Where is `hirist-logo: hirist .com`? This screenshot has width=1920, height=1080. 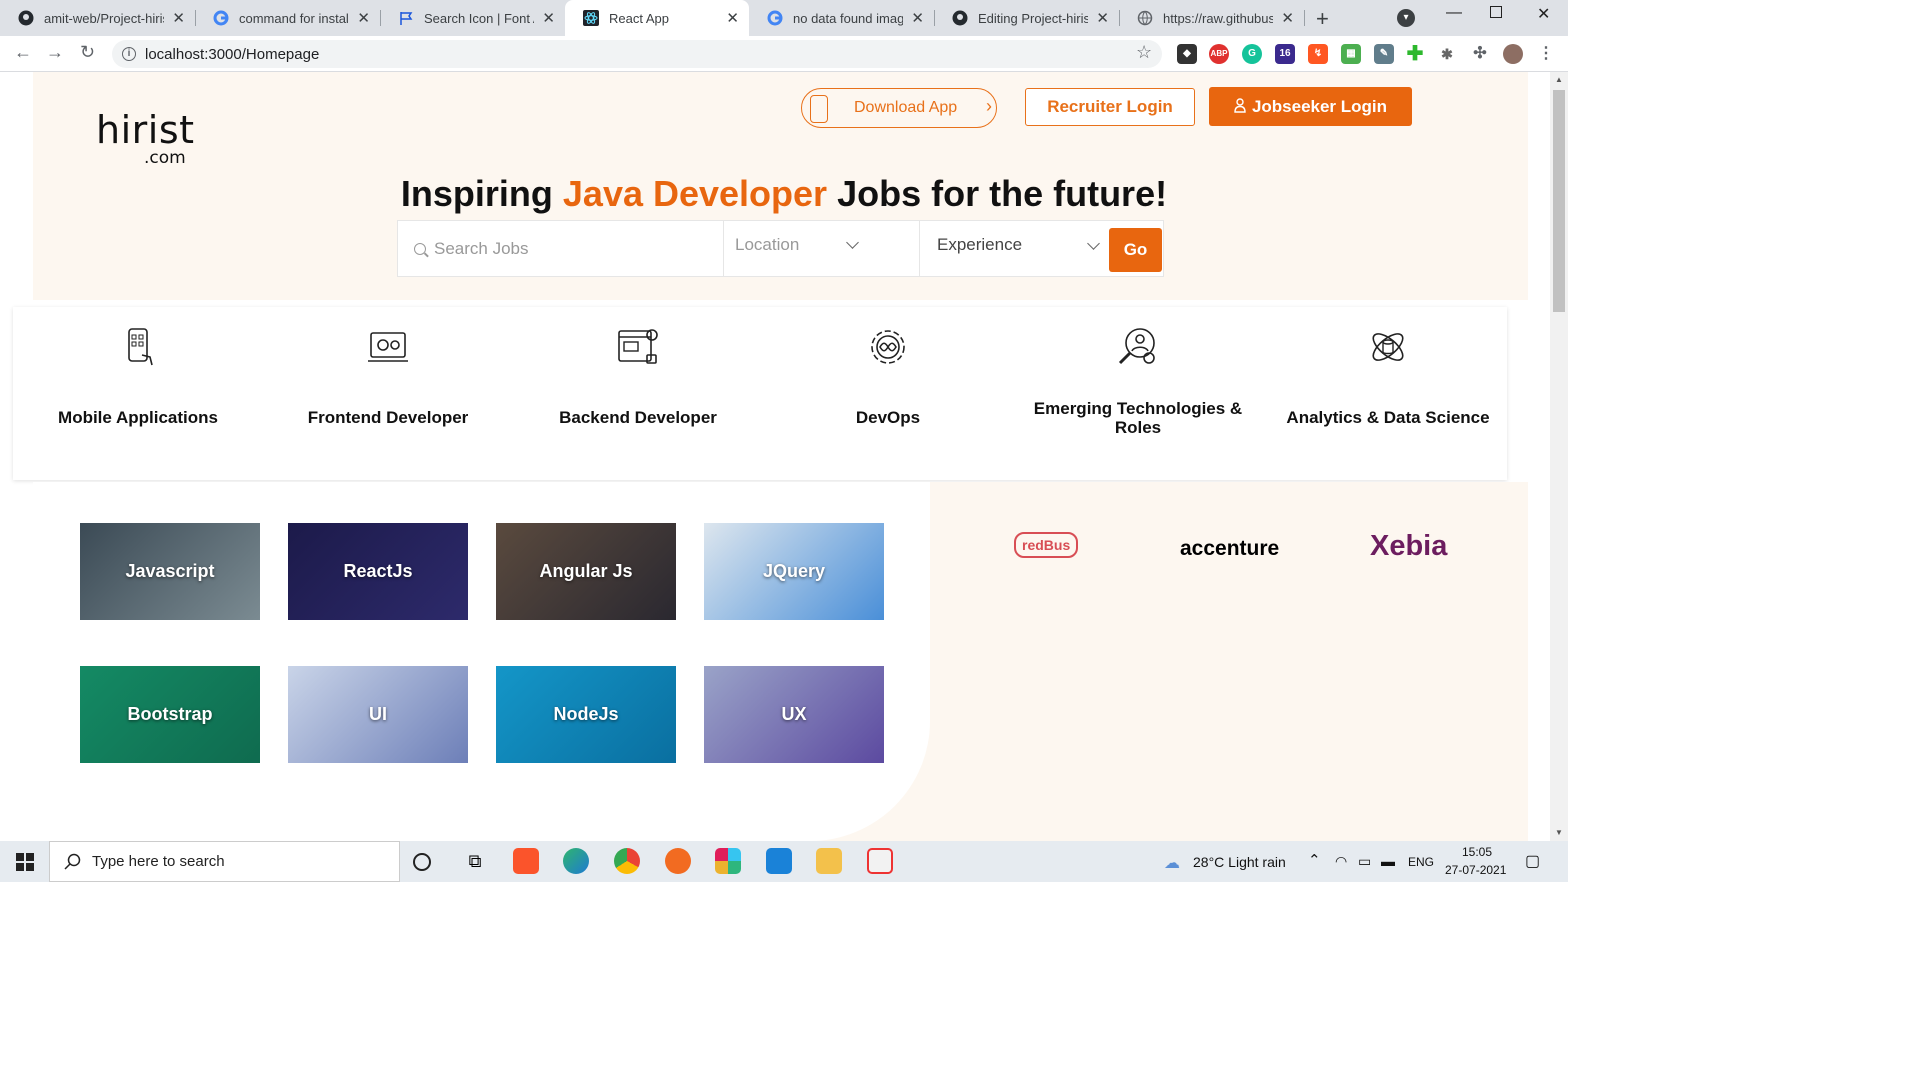
hirist-logo: hirist .com is located at coordinates (145, 138).